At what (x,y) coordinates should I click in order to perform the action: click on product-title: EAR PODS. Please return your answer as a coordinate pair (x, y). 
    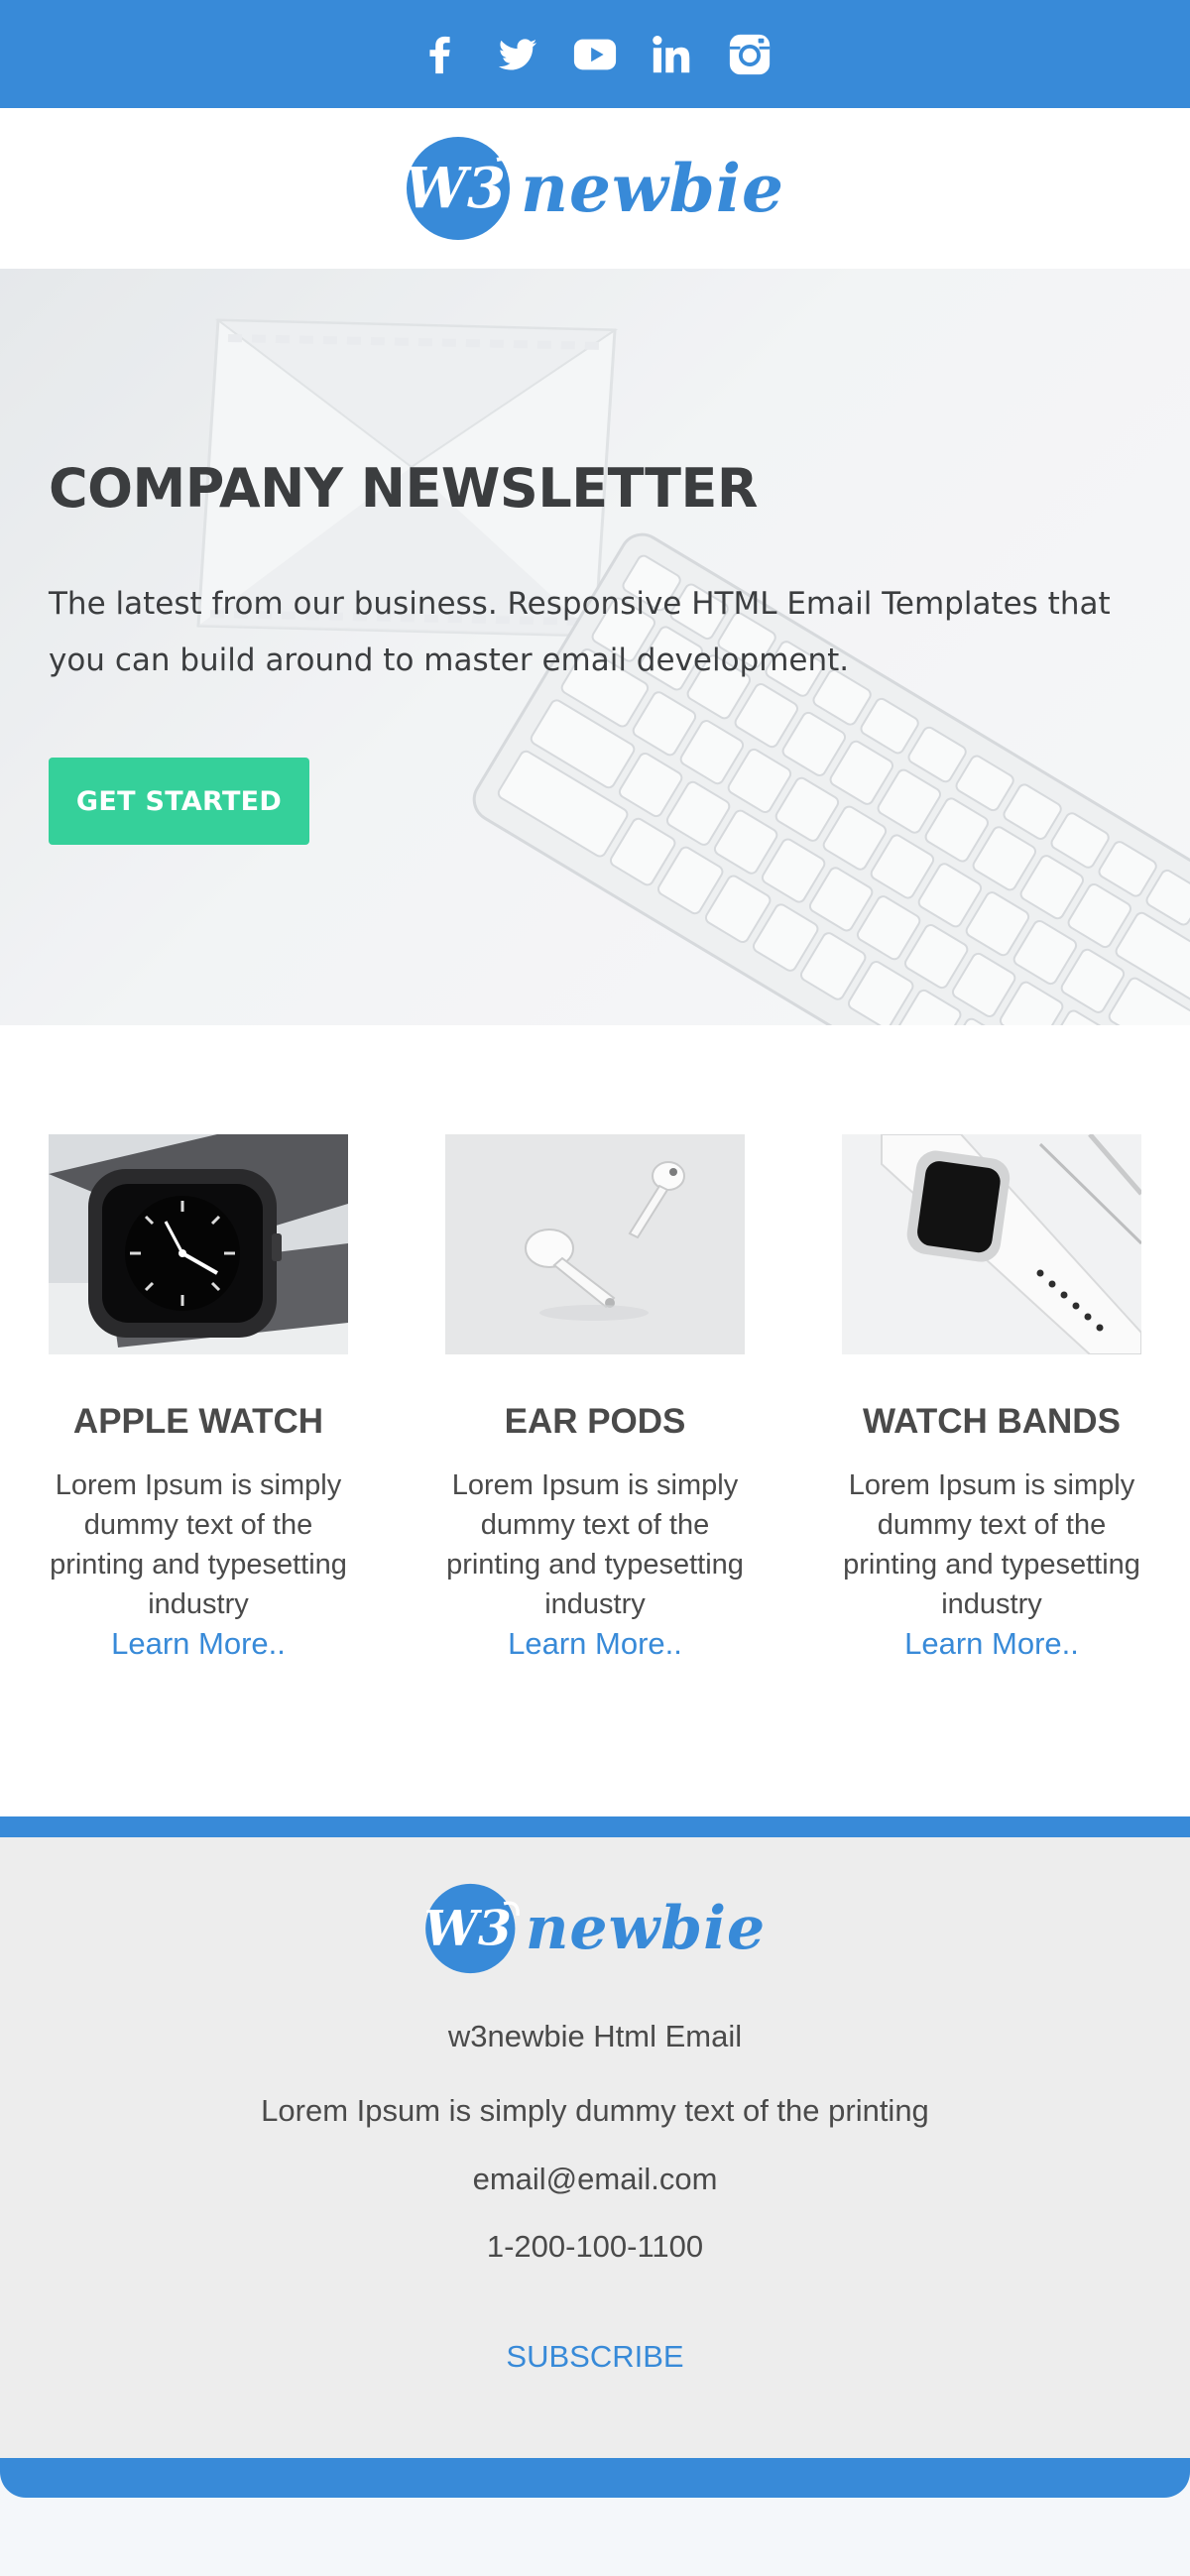
    Looking at the image, I should click on (595, 1421).